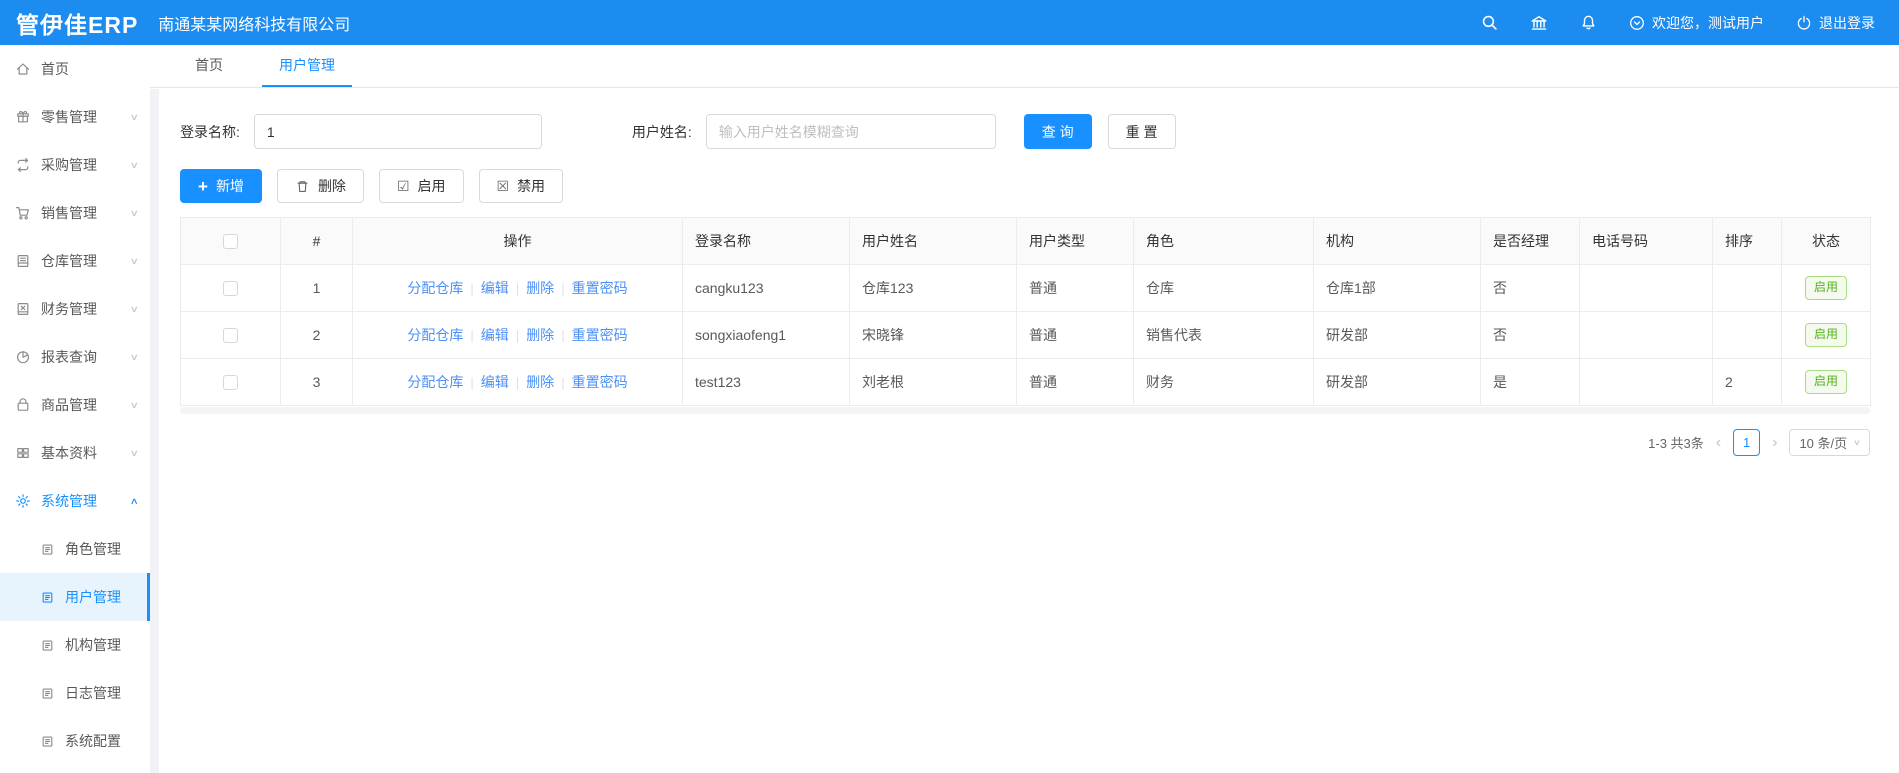 This screenshot has width=1899, height=773. I want to click on row-type: 普通, so click(1075, 335).